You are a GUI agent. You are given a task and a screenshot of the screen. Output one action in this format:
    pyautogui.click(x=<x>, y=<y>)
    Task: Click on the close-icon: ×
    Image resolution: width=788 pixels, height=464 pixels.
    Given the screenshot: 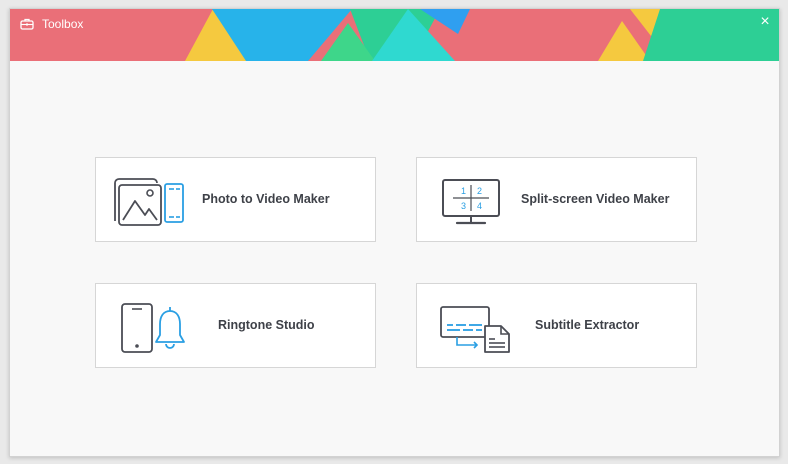 What is the action you would take?
    pyautogui.click(x=765, y=21)
    